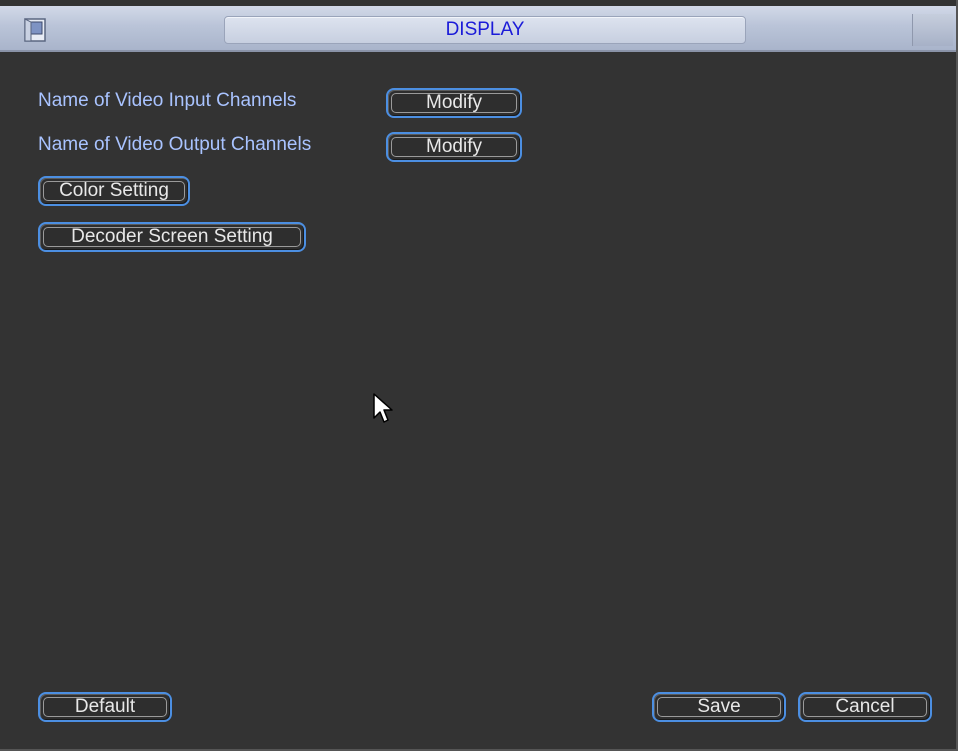 This screenshot has width=958, height=751. I want to click on modify-output-names-button: Modify, so click(454, 147).